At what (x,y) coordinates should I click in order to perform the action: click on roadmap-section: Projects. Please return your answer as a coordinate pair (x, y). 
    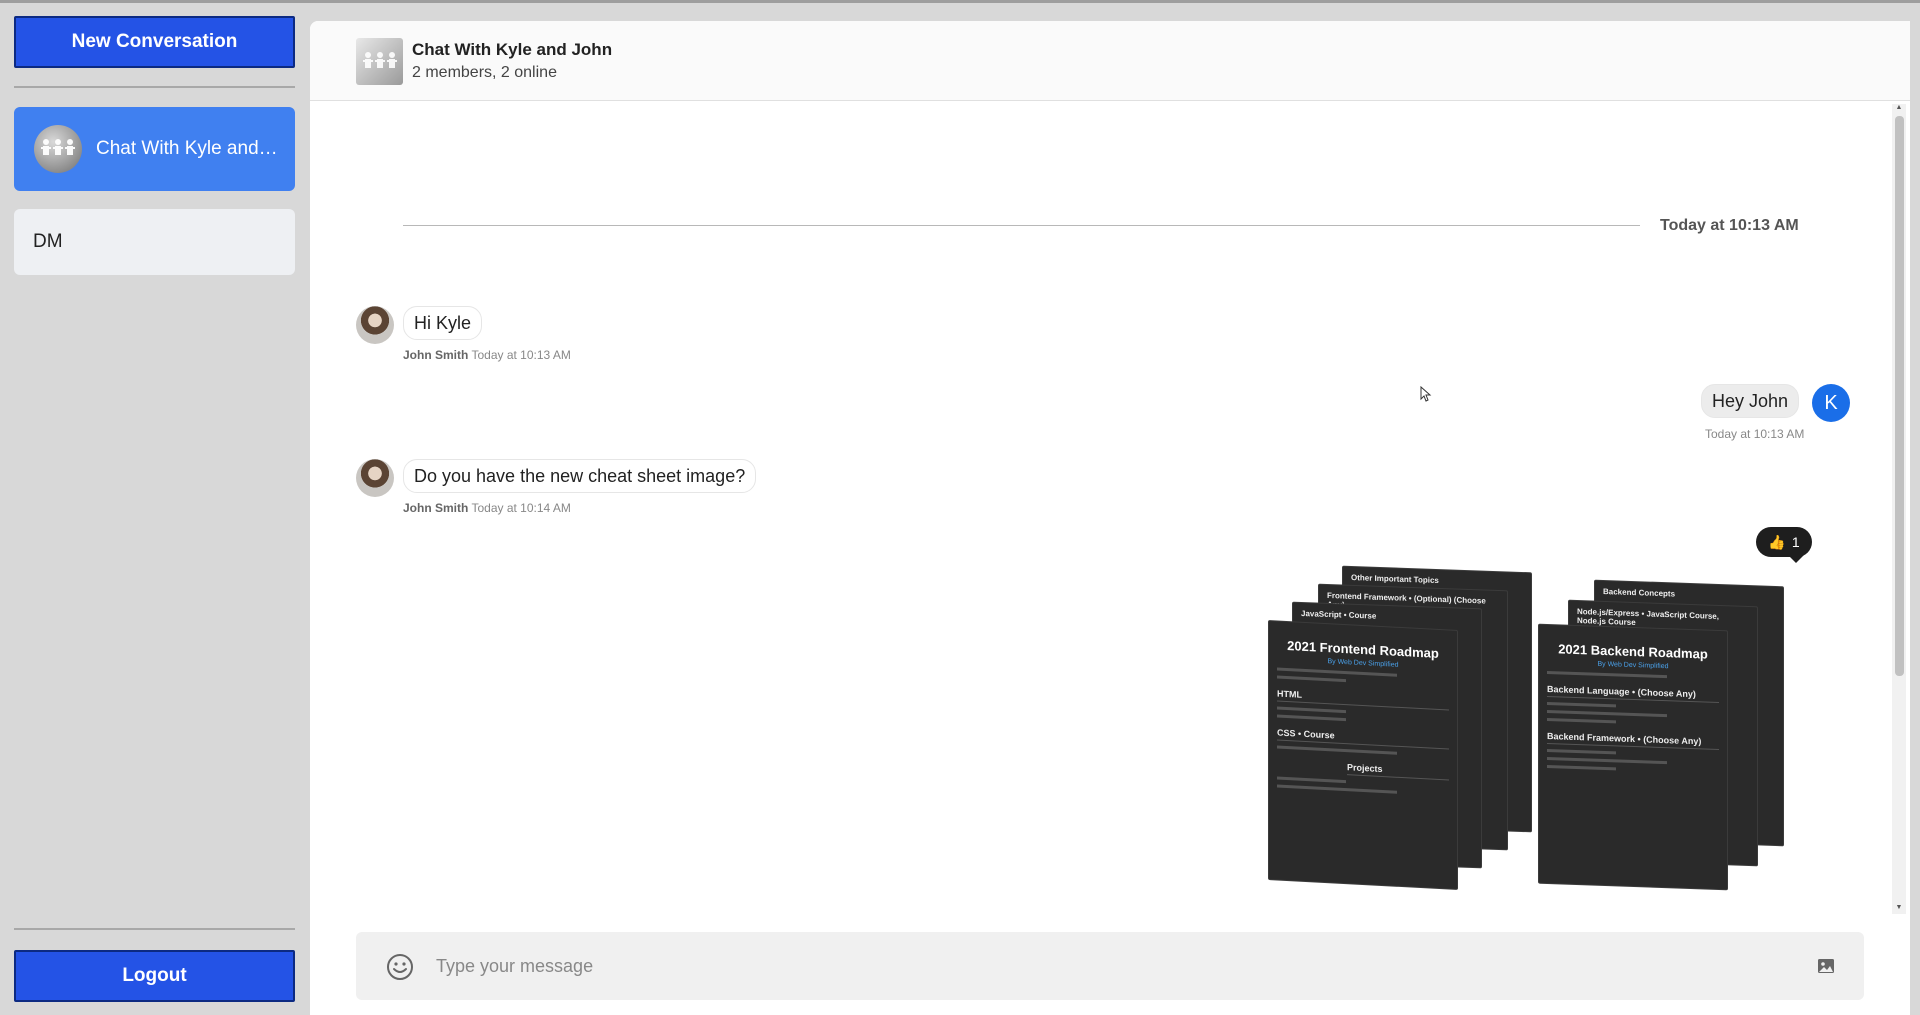
    Looking at the image, I should click on (1398, 771).